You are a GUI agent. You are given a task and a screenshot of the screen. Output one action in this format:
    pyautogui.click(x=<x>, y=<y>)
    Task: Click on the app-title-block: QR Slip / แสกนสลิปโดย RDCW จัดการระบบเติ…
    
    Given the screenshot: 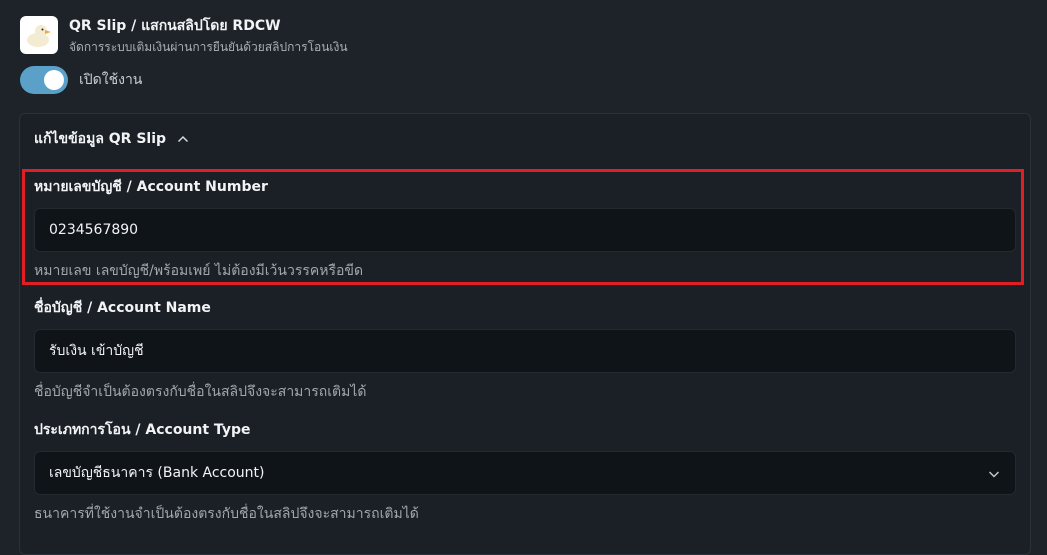 What is the action you would take?
    pyautogui.click(x=208, y=36)
    